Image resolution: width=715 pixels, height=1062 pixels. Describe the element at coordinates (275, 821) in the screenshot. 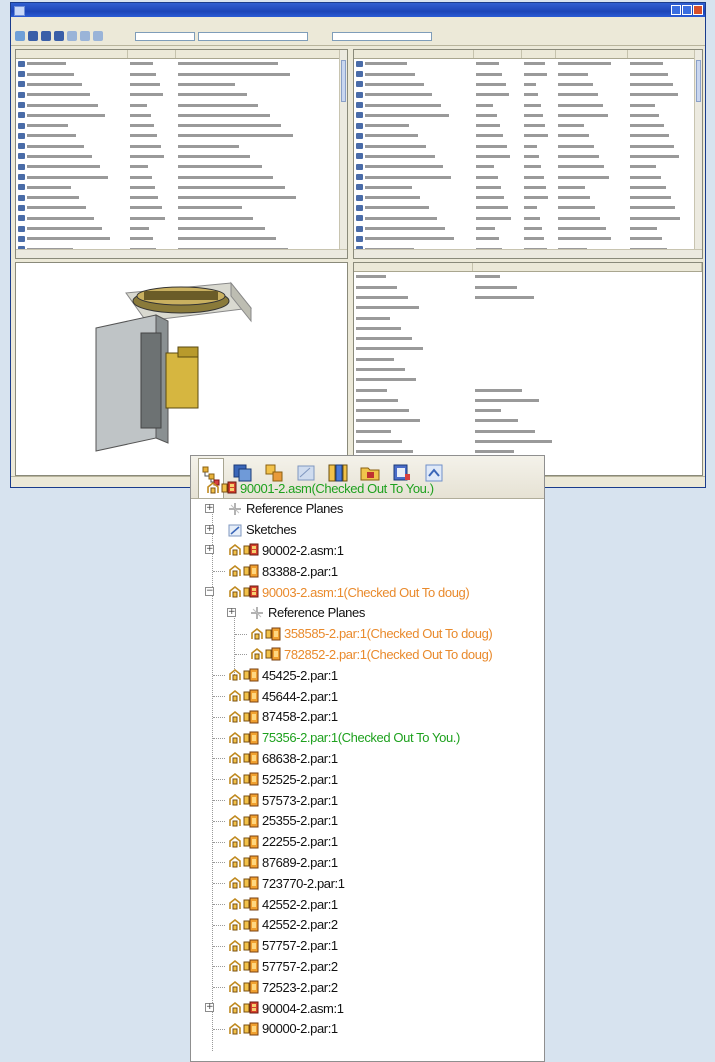

I see `tree-node: 25355-2.par:1` at that location.